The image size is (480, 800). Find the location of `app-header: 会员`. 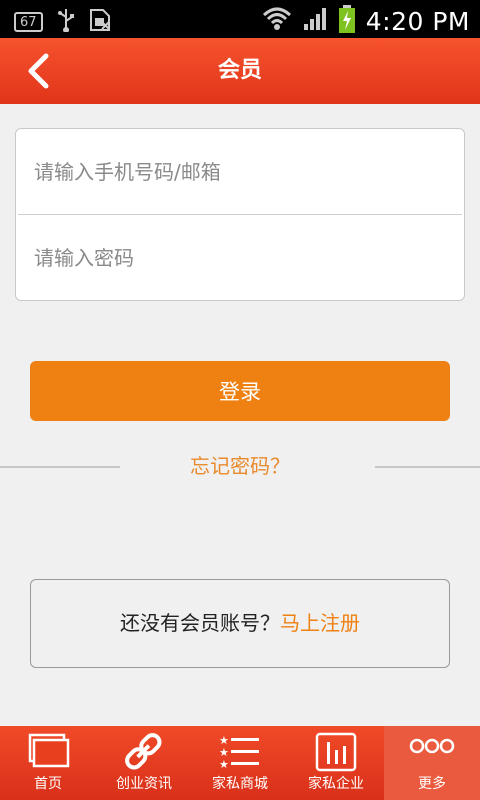

app-header: 会员 is located at coordinates (240, 71).